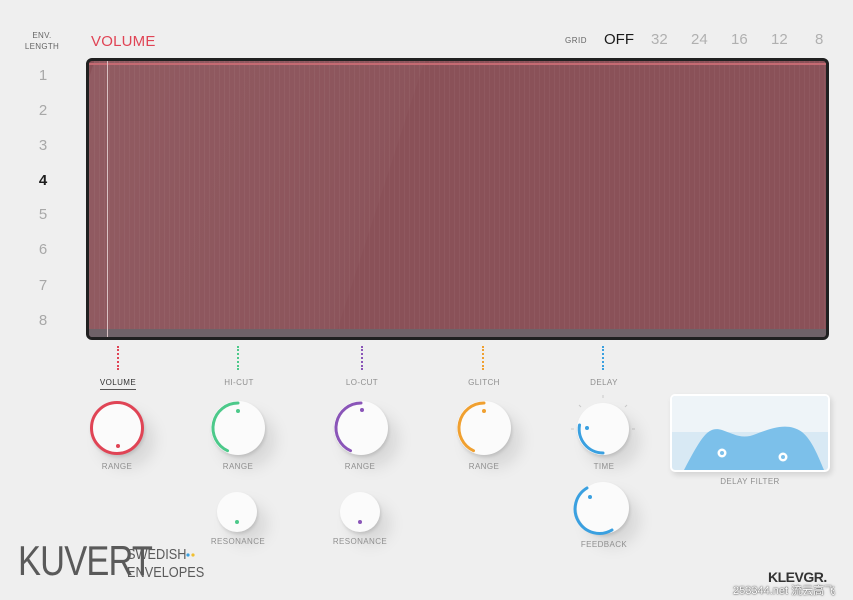  What do you see at coordinates (360, 466) in the screenshot?
I see `lo-cut-range-label: RANGE` at bounding box center [360, 466].